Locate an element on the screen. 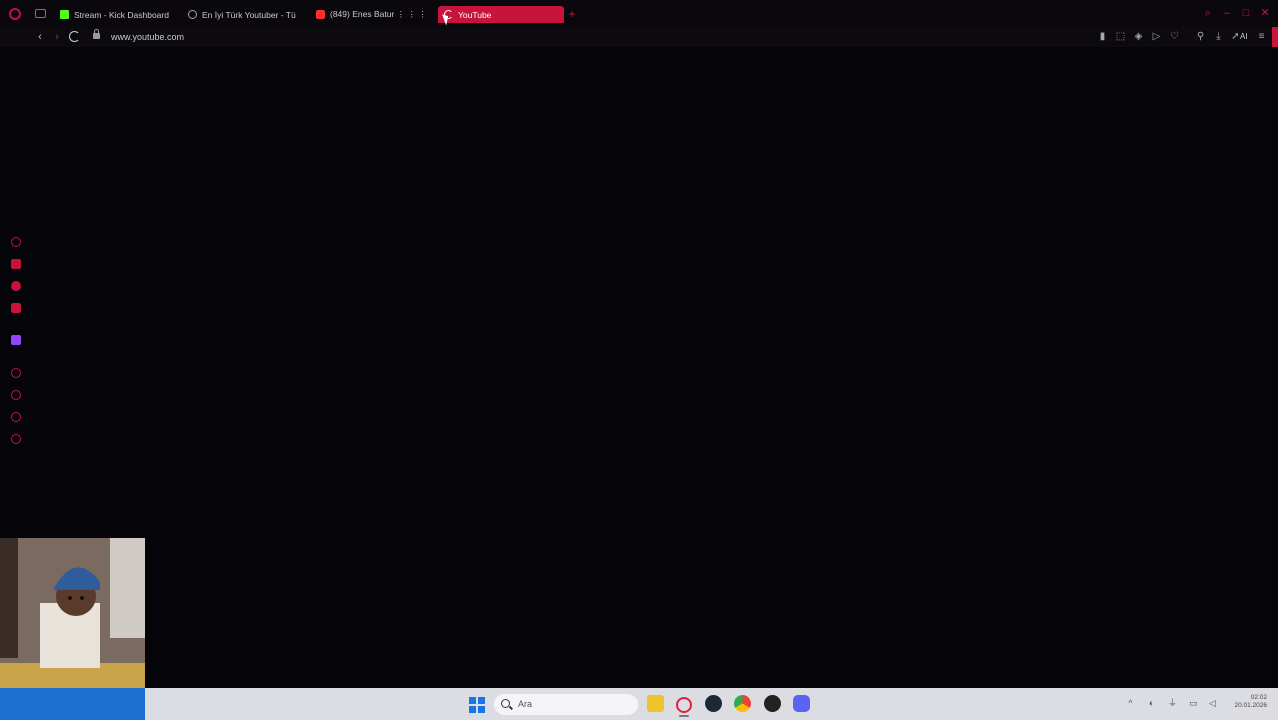  tab-overview-icon is located at coordinates (40, 13).